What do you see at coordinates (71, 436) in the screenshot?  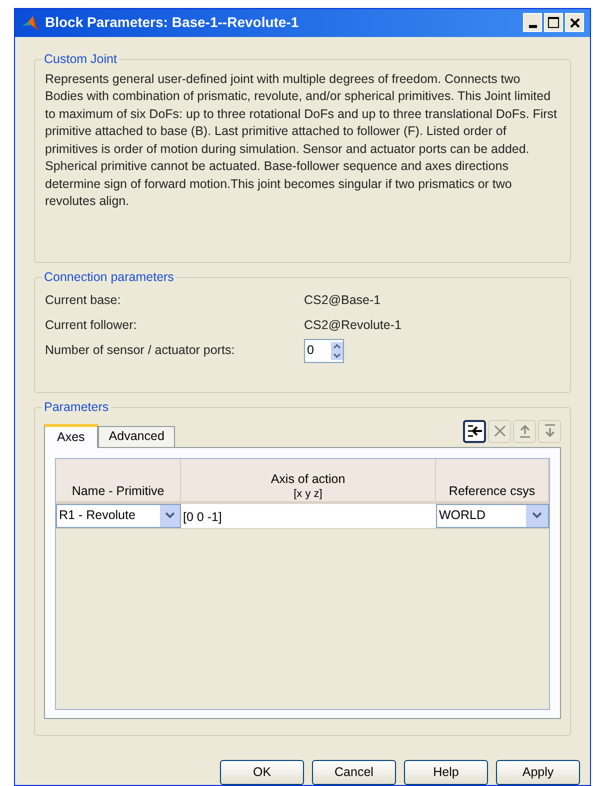 I see `tab: Axes` at bounding box center [71, 436].